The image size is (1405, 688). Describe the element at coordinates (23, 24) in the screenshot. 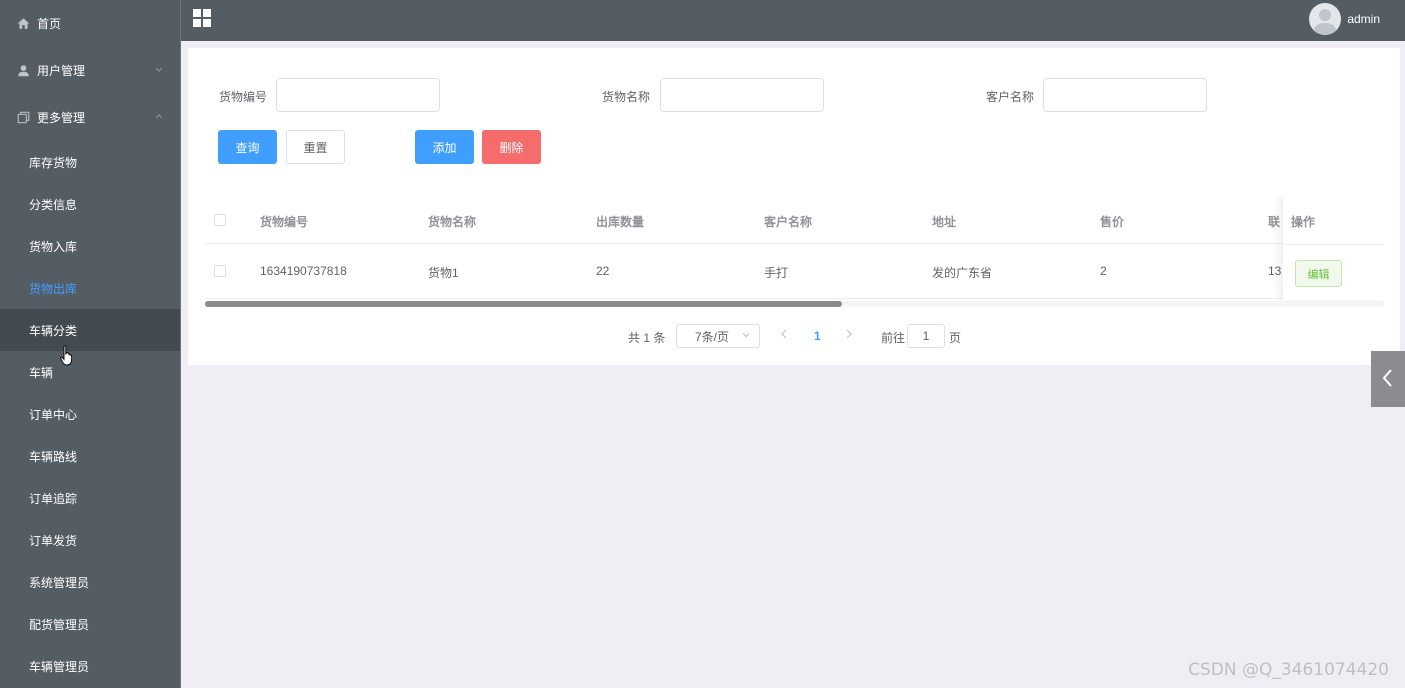

I see `home-icon` at that location.